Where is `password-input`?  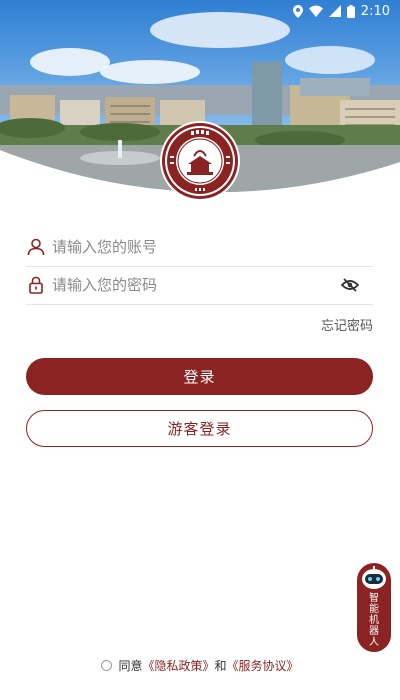
password-input is located at coordinates (195, 285).